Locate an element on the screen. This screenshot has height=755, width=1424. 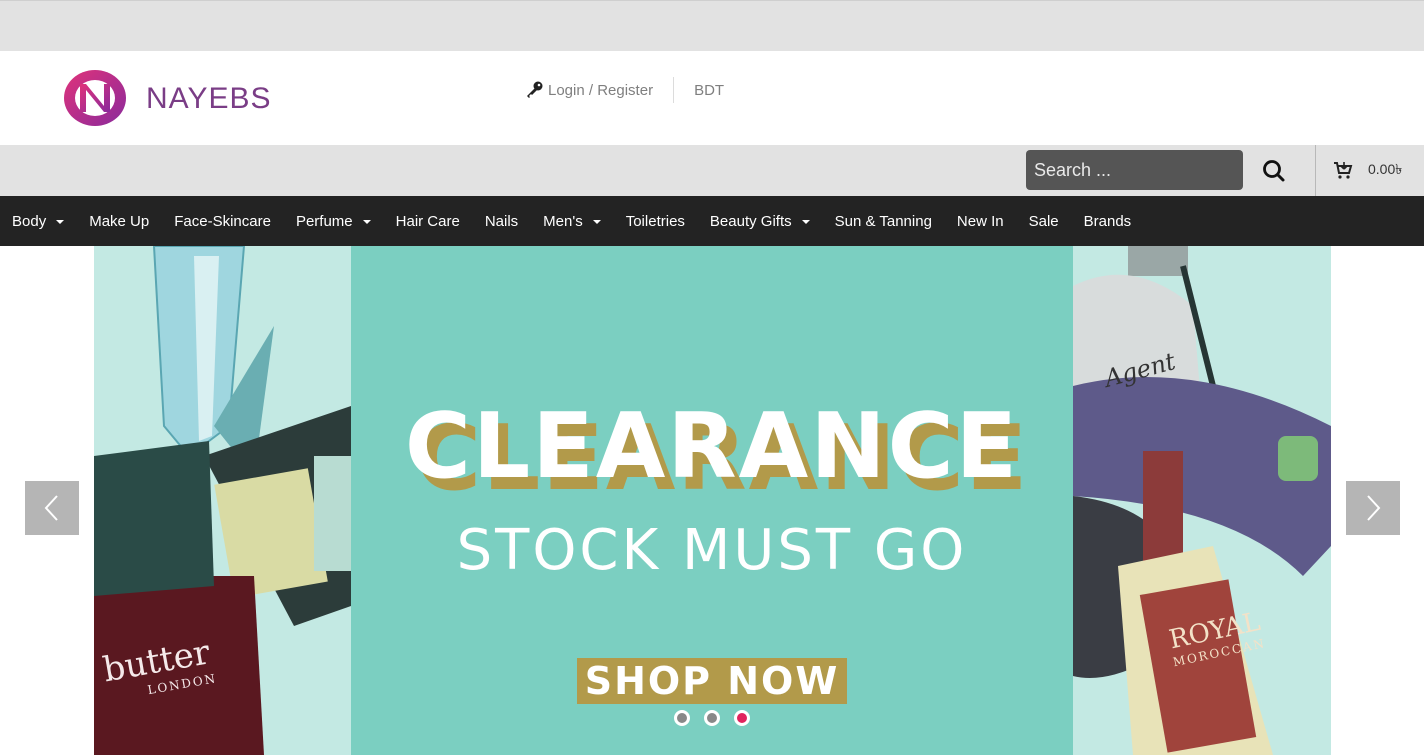
nav-item-label: Body is located at coordinates (29, 221).